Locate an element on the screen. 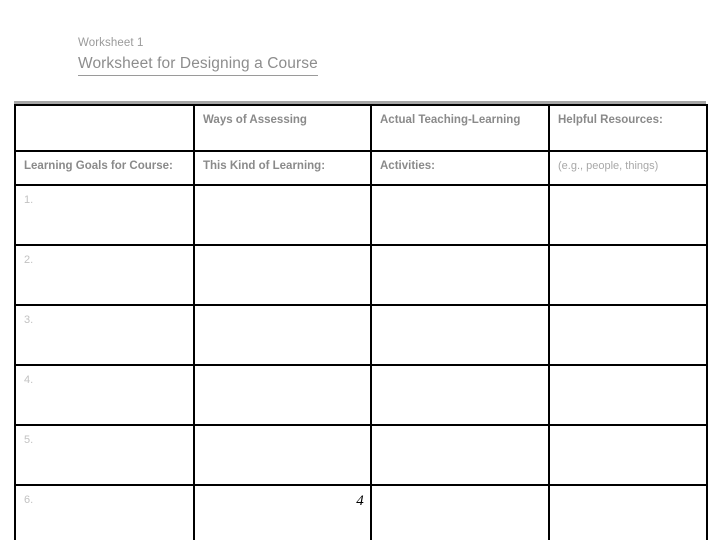 This screenshot has height=540, width=720. header-cell-resources-top: Helpful Resources: is located at coordinates (628, 128).